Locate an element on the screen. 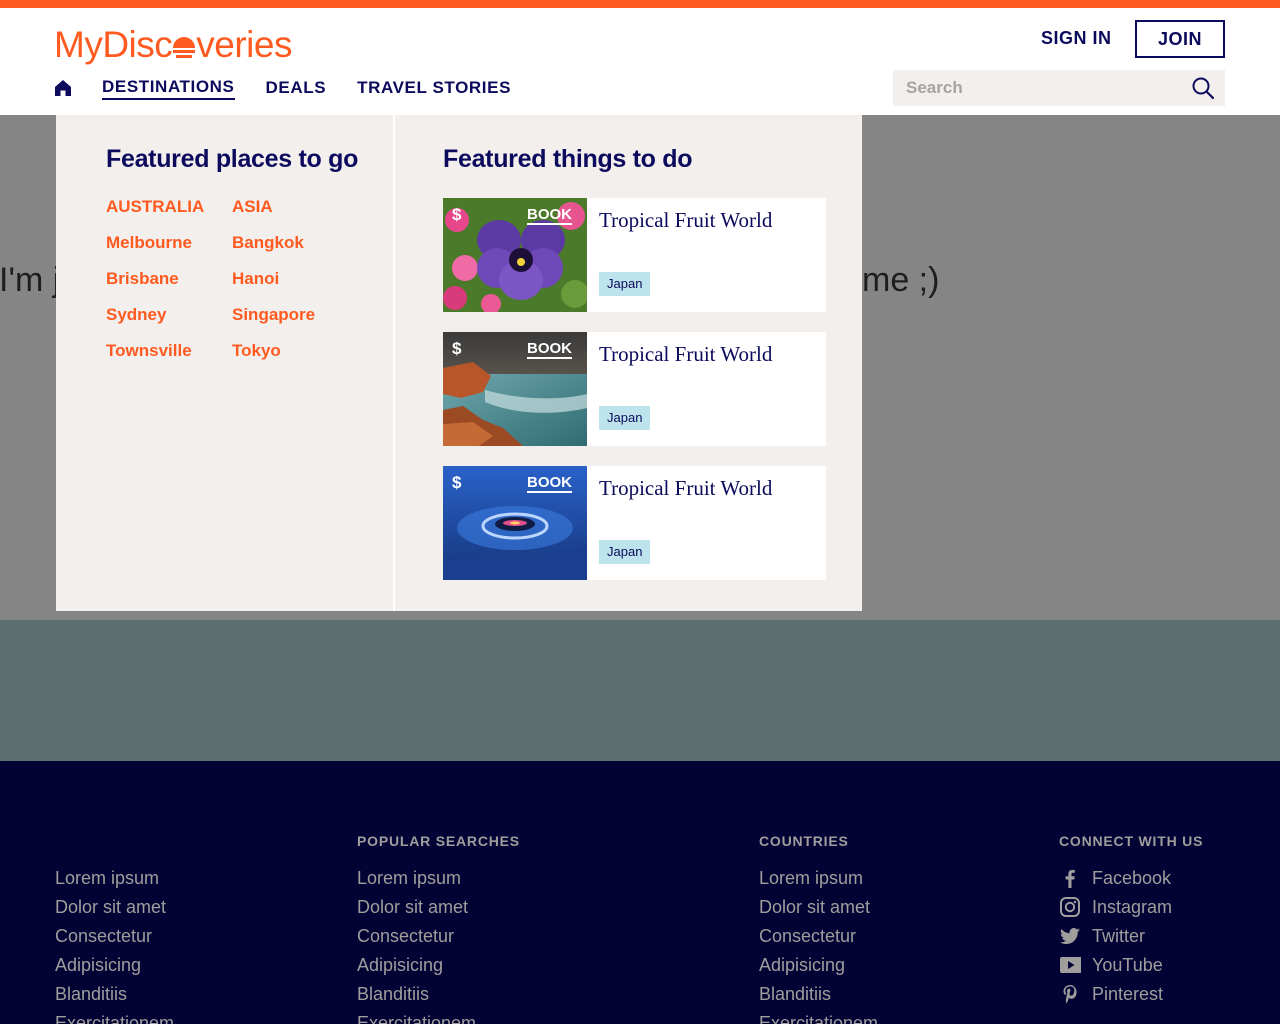 Image resolution: width=1280 pixels, height=1024 pixels. place-link-tokyo: Tokyo is located at coordinates (292, 359).